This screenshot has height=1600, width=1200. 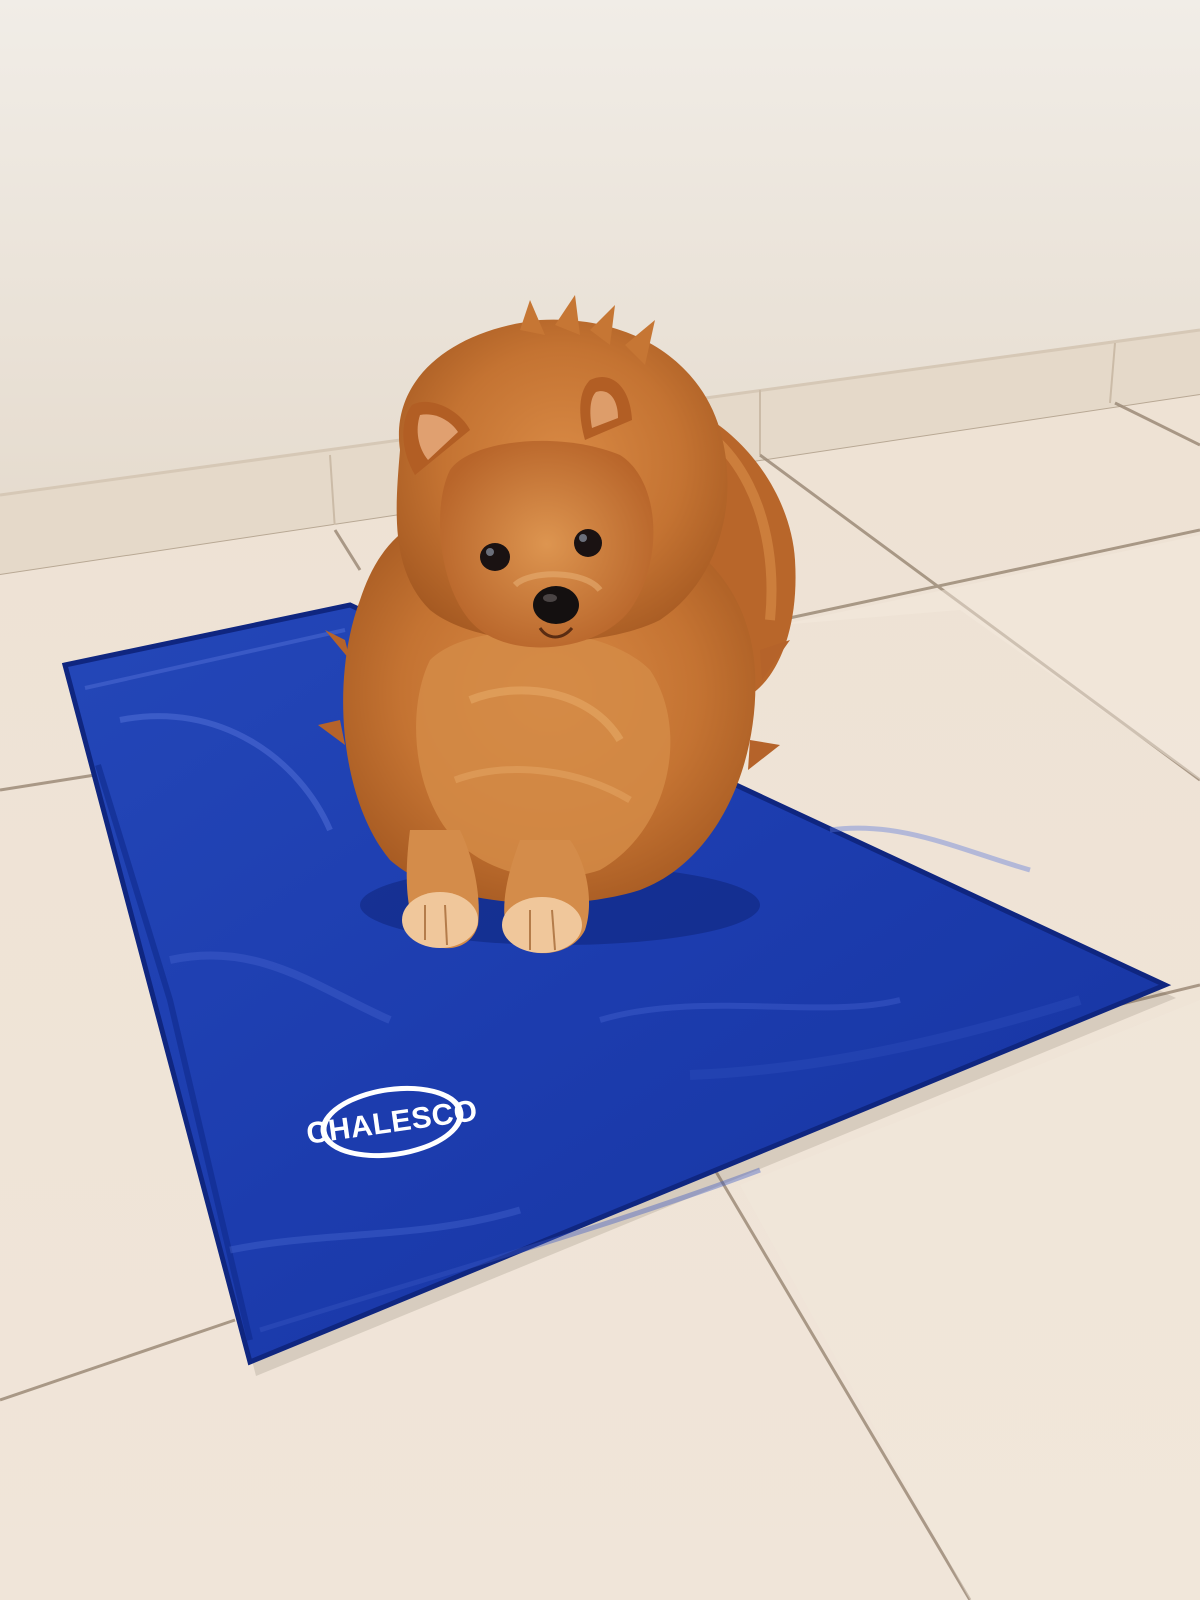 What do you see at coordinates (588, 543) in the screenshot?
I see `dog-right-eye` at bounding box center [588, 543].